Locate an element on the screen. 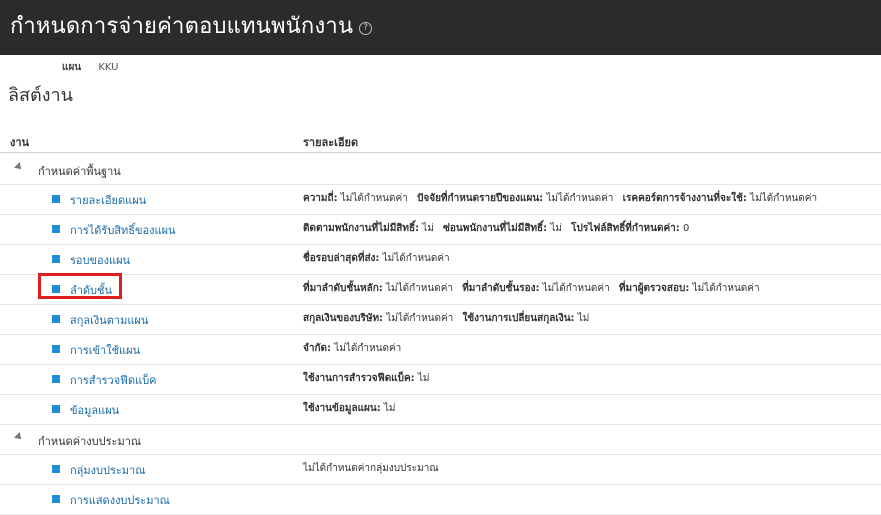  task-link-feedback-survey: การสำรวจฟีดแบ็ค is located at coordinates (113, 380).